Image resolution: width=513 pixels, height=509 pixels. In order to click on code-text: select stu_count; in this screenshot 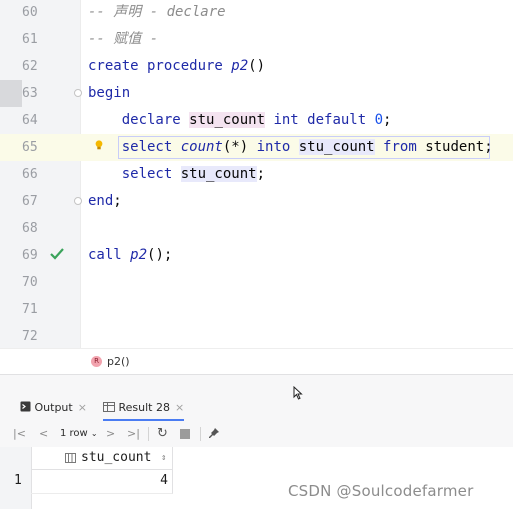, I will do `click(176, 174)`.